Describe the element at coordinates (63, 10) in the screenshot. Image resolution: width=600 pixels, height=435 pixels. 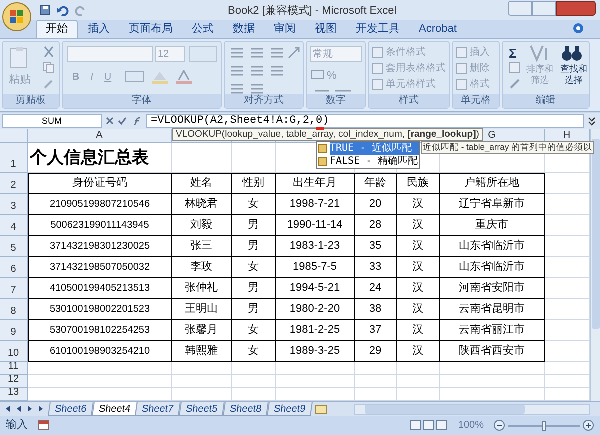
I see `undo-icon` at that location.